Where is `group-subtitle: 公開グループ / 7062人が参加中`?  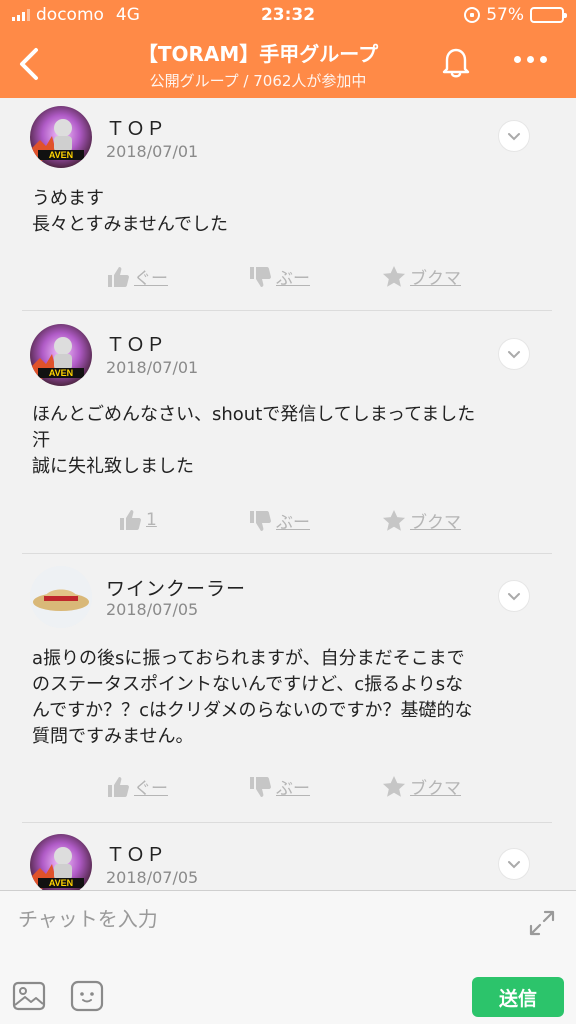 group-subtitle: 公開グループ / 7062人が参加中 is located at coordinates (258, 81).